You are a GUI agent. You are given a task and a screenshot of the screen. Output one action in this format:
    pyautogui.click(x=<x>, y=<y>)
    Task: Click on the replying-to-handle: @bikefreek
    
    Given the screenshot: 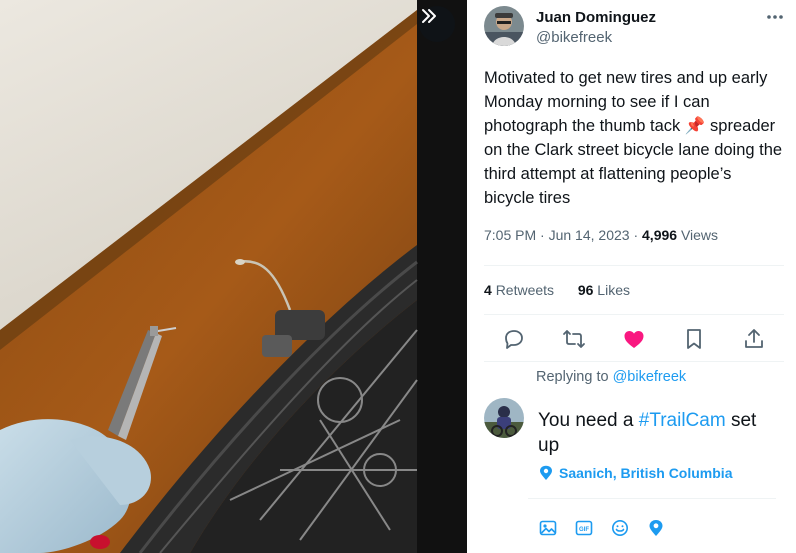 What is the action you would take?
    pyautogui.click(x=650, y=377)
    